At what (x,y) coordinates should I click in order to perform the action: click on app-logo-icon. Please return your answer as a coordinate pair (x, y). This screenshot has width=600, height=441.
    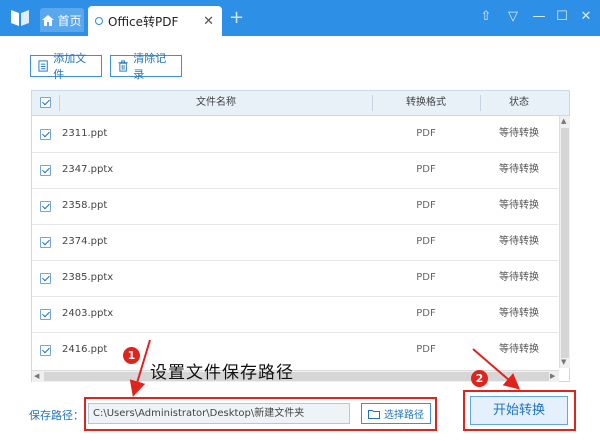
    Looking at the image, I should click on (20, 18).